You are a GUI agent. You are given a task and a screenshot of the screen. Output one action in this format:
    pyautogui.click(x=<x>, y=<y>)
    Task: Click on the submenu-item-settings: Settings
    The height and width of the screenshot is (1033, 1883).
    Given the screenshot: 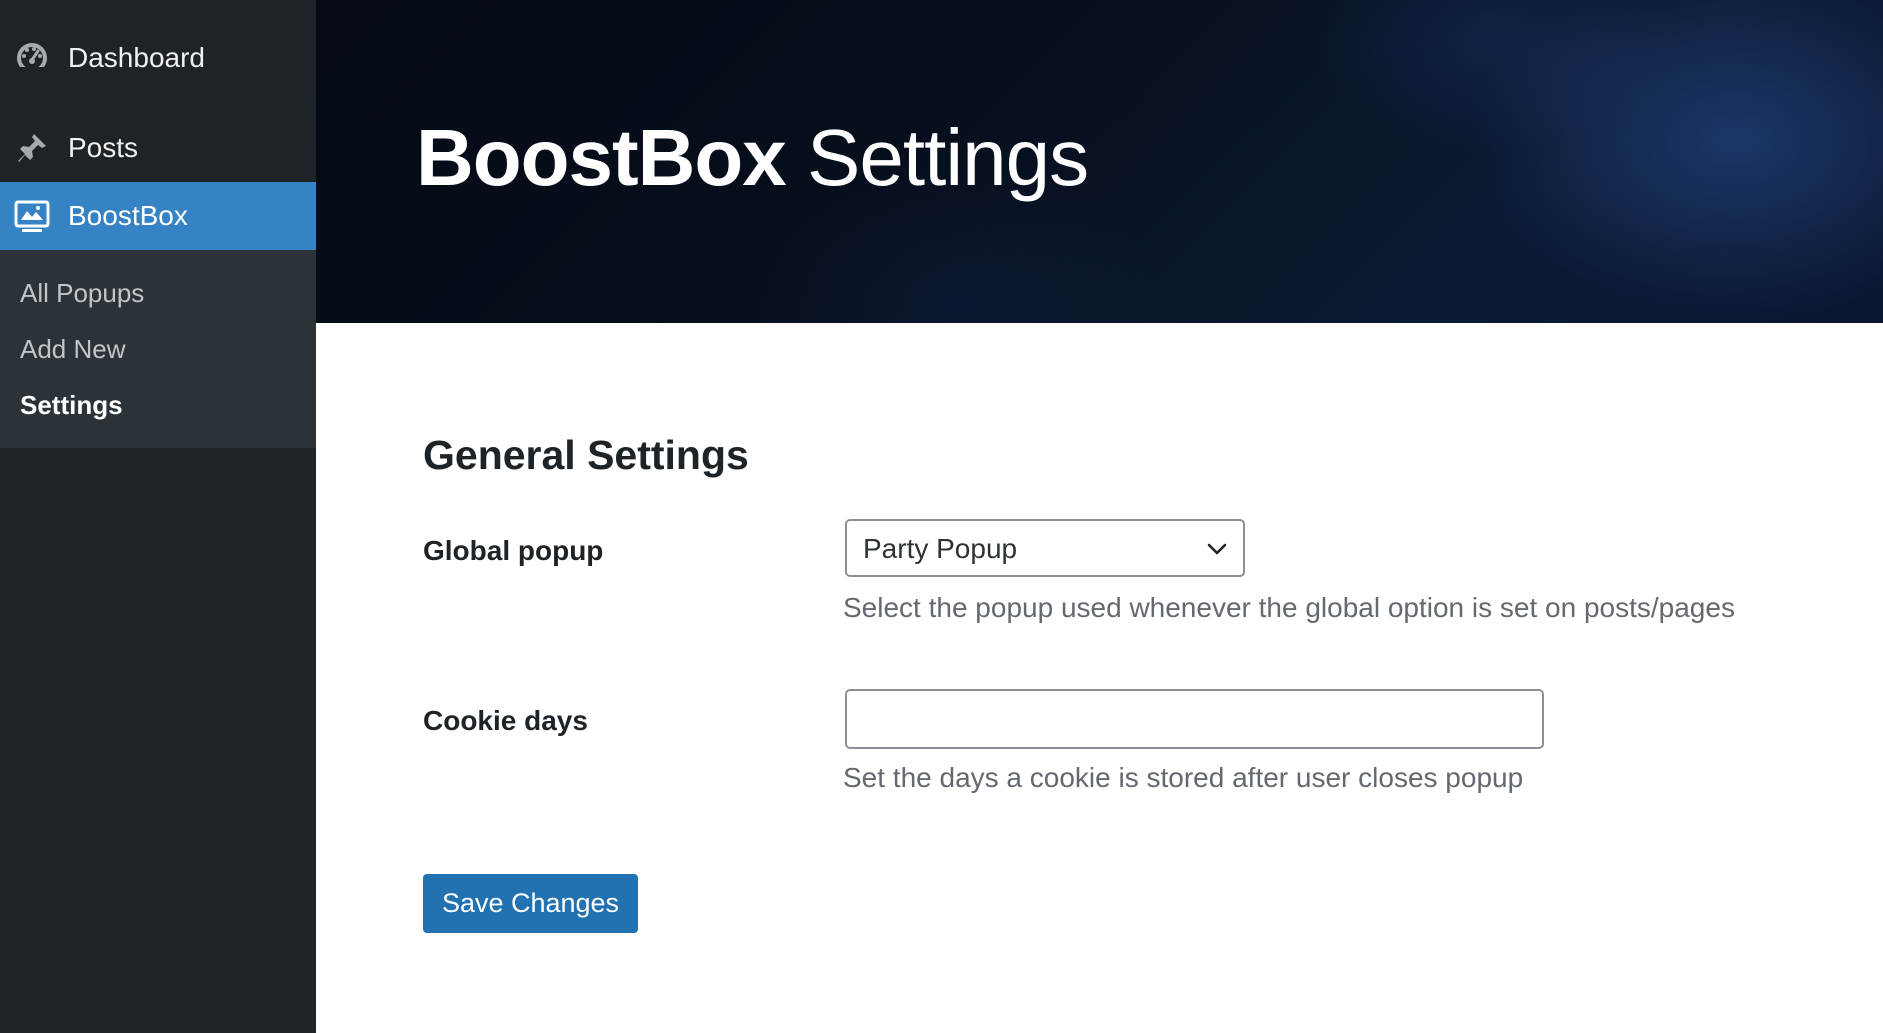 What is the action you would take?
    pyautogui.click(x=71, y=405)
    